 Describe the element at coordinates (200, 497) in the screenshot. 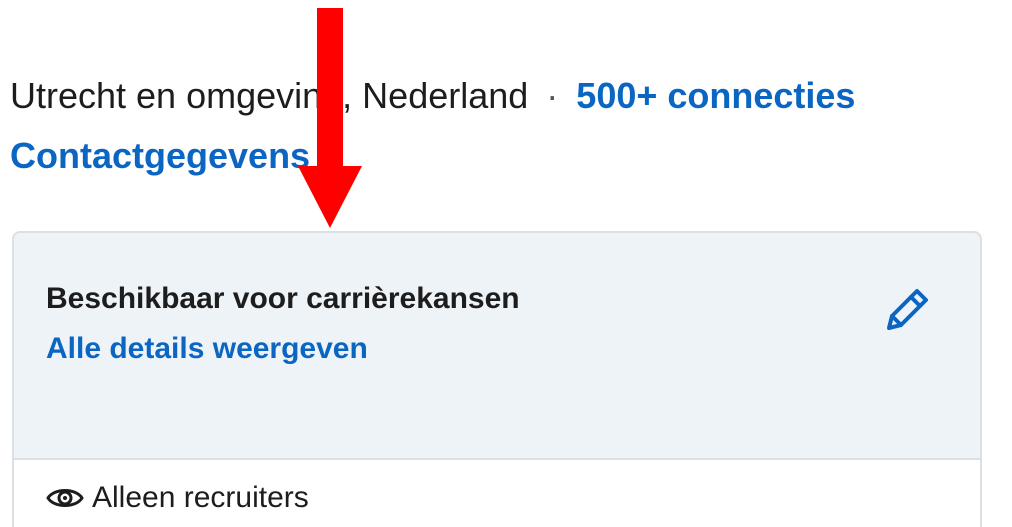

I see `visibility-label: Alleen recruiters` at that location.